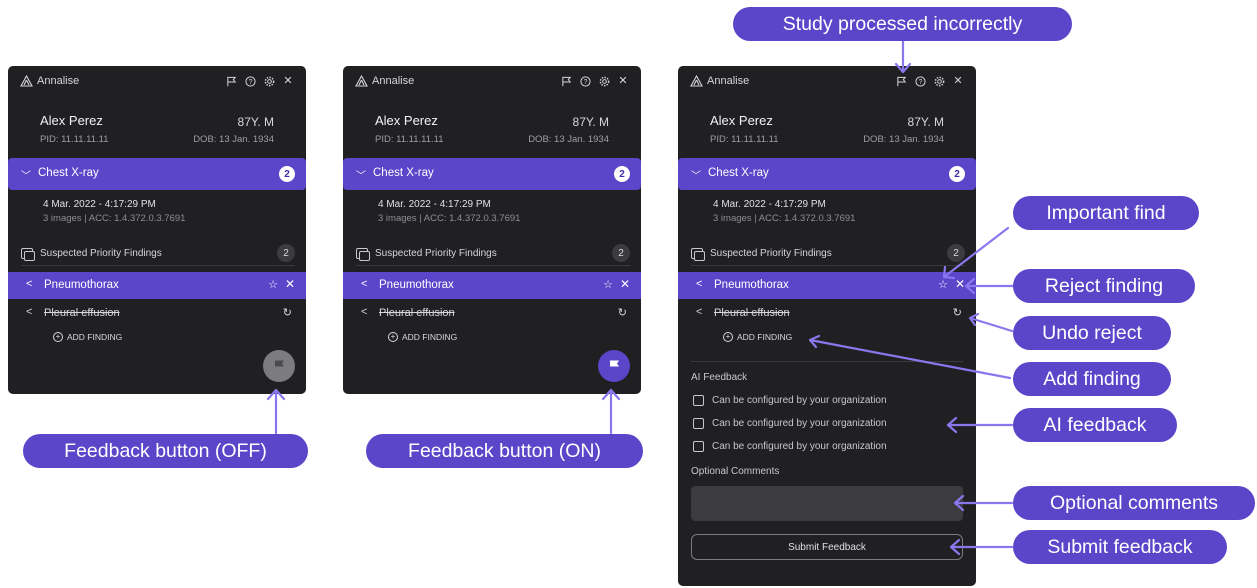 Image resolution: width=1257 pixels, height=588 pixels. What do you see at coordinates (696, 176) in the screenshot?
I see `chevron-down-icon: ﹀` at bounding box center [696, 176].